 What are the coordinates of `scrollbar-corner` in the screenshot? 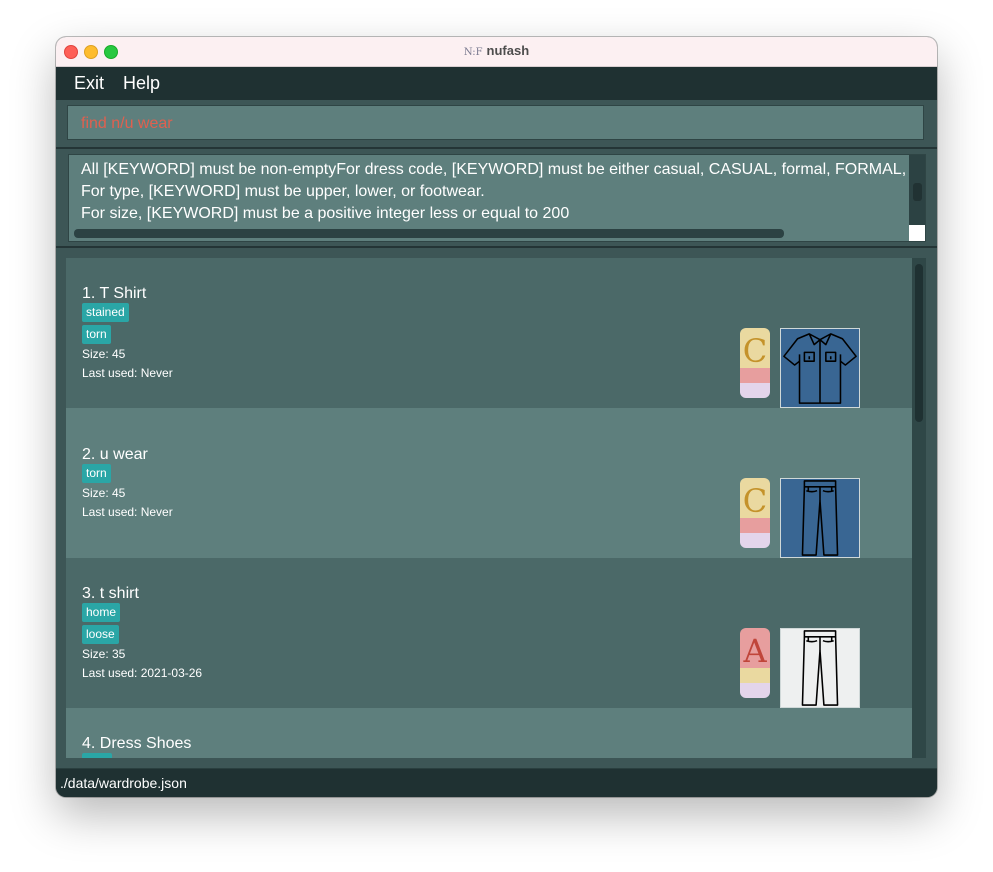 It's located at (917, 233).